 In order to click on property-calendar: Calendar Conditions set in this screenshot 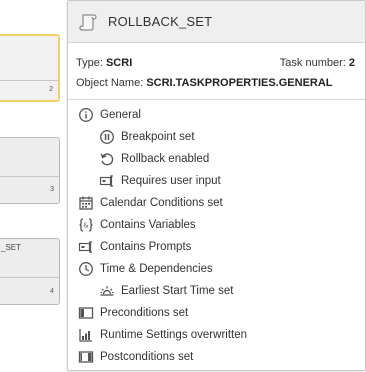, I will do `click(216, 203)`.